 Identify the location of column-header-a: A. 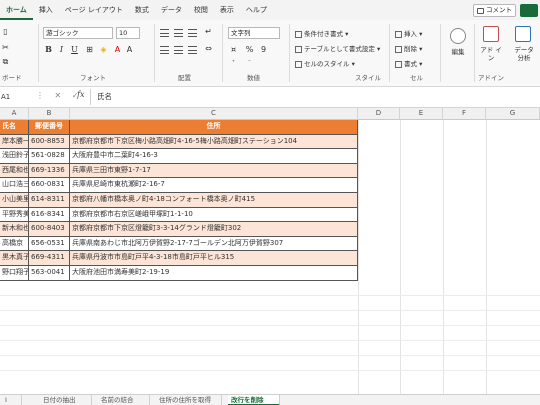
(14, 114).